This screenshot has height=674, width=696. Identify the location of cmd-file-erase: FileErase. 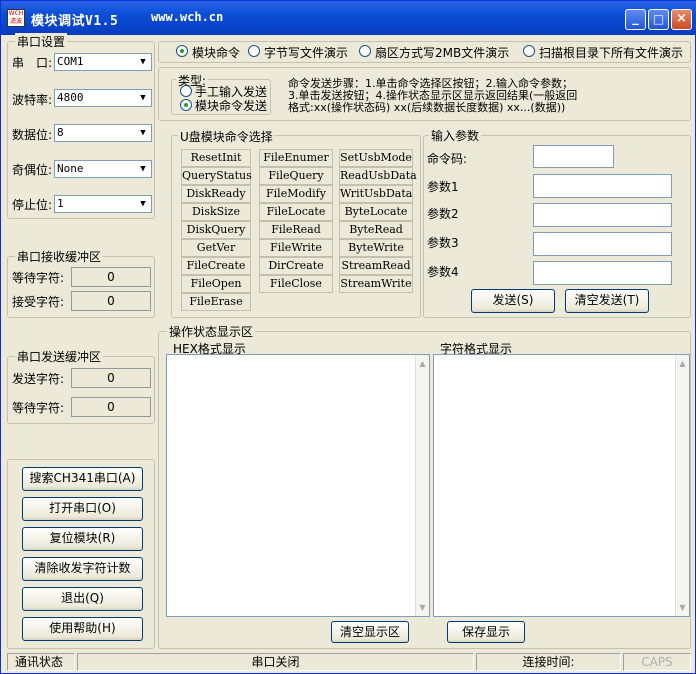
(216, 302).